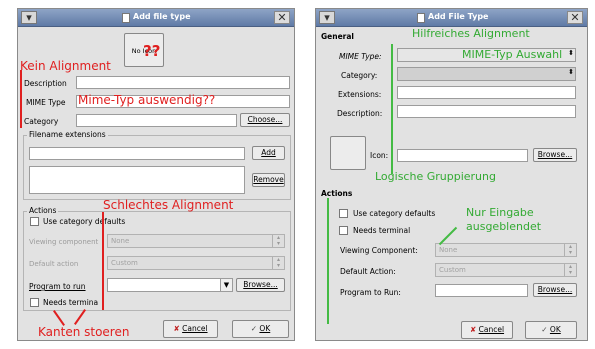 This screenshot has height=349, width=595. What do you see at coordinates (512, 54) in the screenshot?
I see `annotation-mime-typ-auswahl: MIME-Typ Auswahl` at bounding box center [512, 54].